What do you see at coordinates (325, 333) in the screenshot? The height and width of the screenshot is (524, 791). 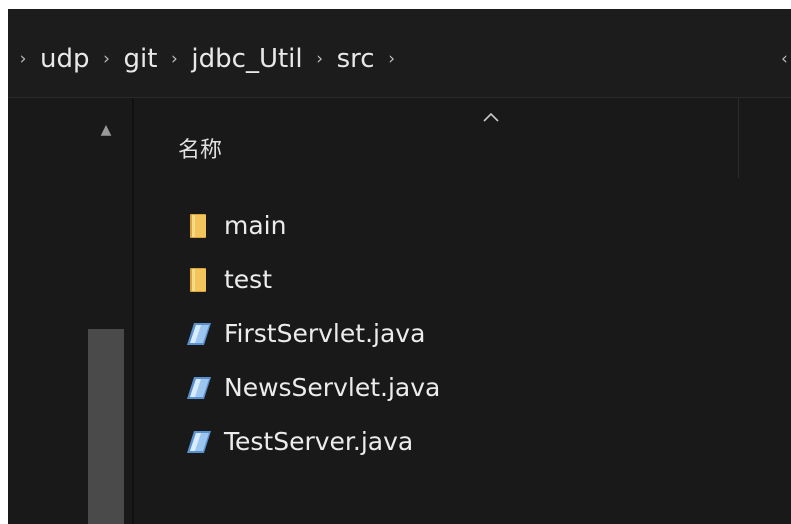 I see `file-name: FirstServlet.java` at bounding box center [325, 333].